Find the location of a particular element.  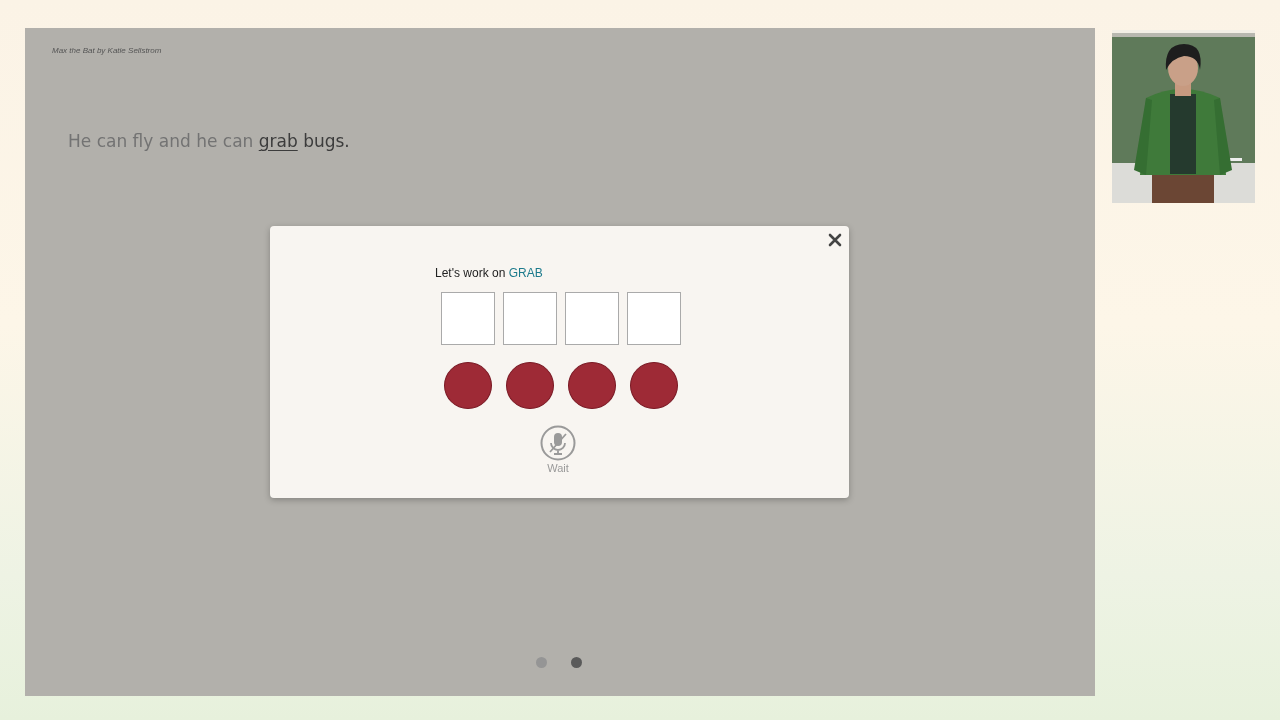

book-credit: Max the Bat by Katie Sellstrom is located at coordinates (107, 51).